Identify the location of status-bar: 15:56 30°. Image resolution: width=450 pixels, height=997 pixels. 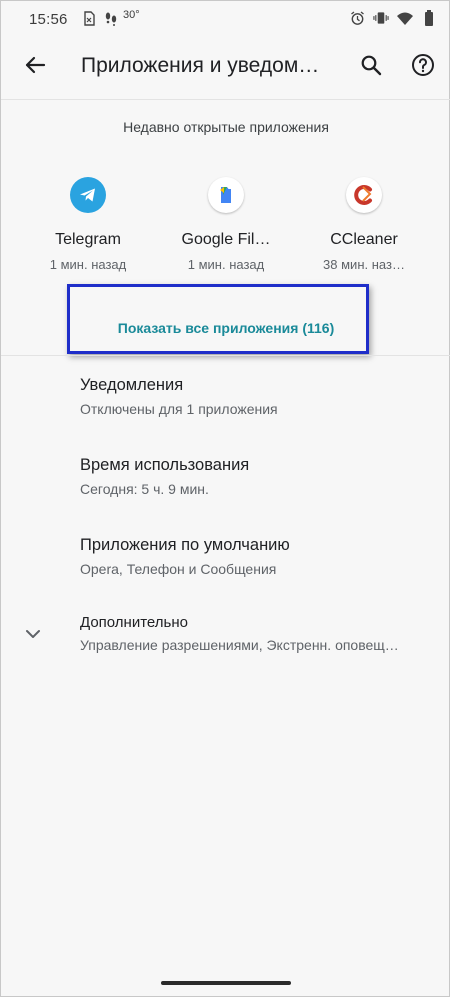
(225, 19).